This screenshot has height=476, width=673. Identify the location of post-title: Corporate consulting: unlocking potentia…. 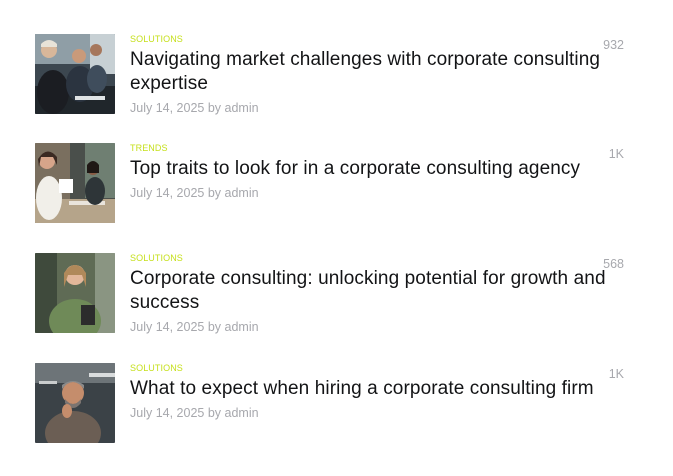
(370, 291).